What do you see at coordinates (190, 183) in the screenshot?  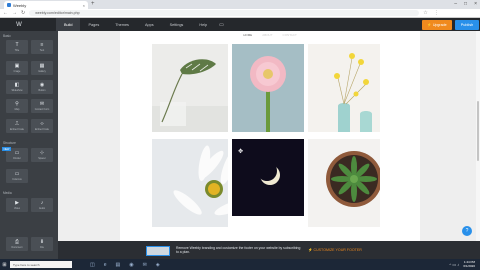 I see `gallery-photo-white-daisy` at bounding box center [190, 183].